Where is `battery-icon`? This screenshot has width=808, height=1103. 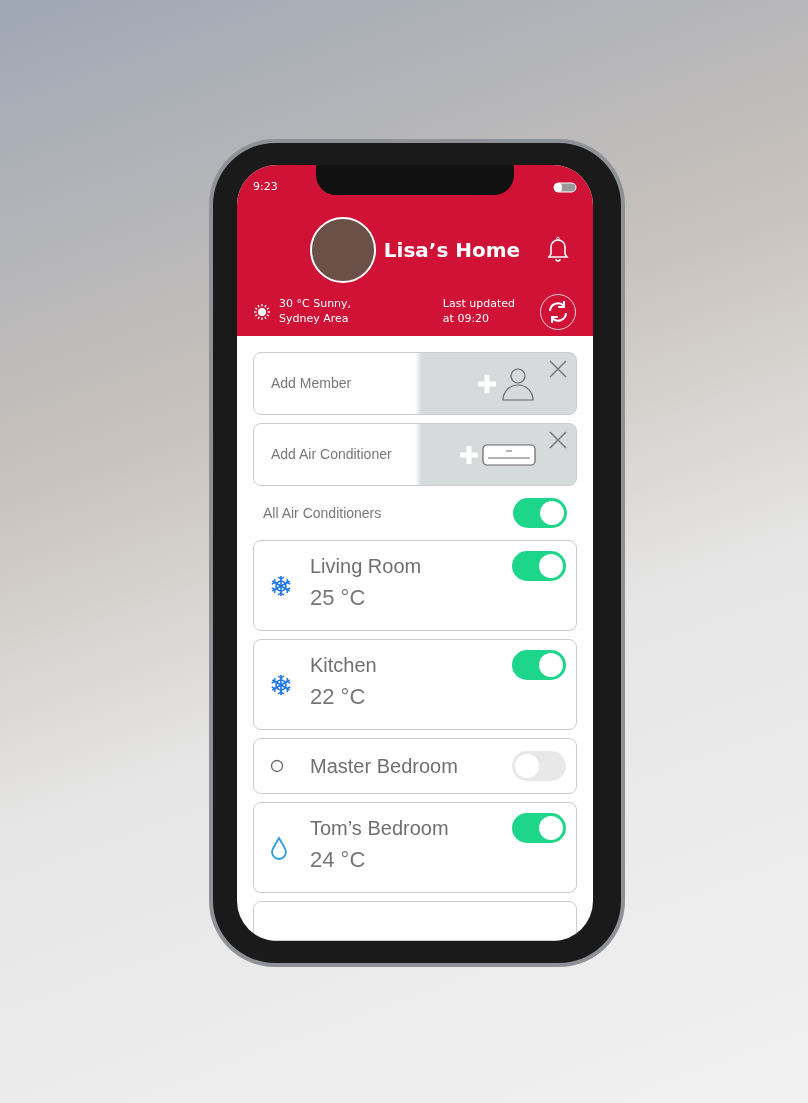 battery-icon is located at coordinates (565, 187).